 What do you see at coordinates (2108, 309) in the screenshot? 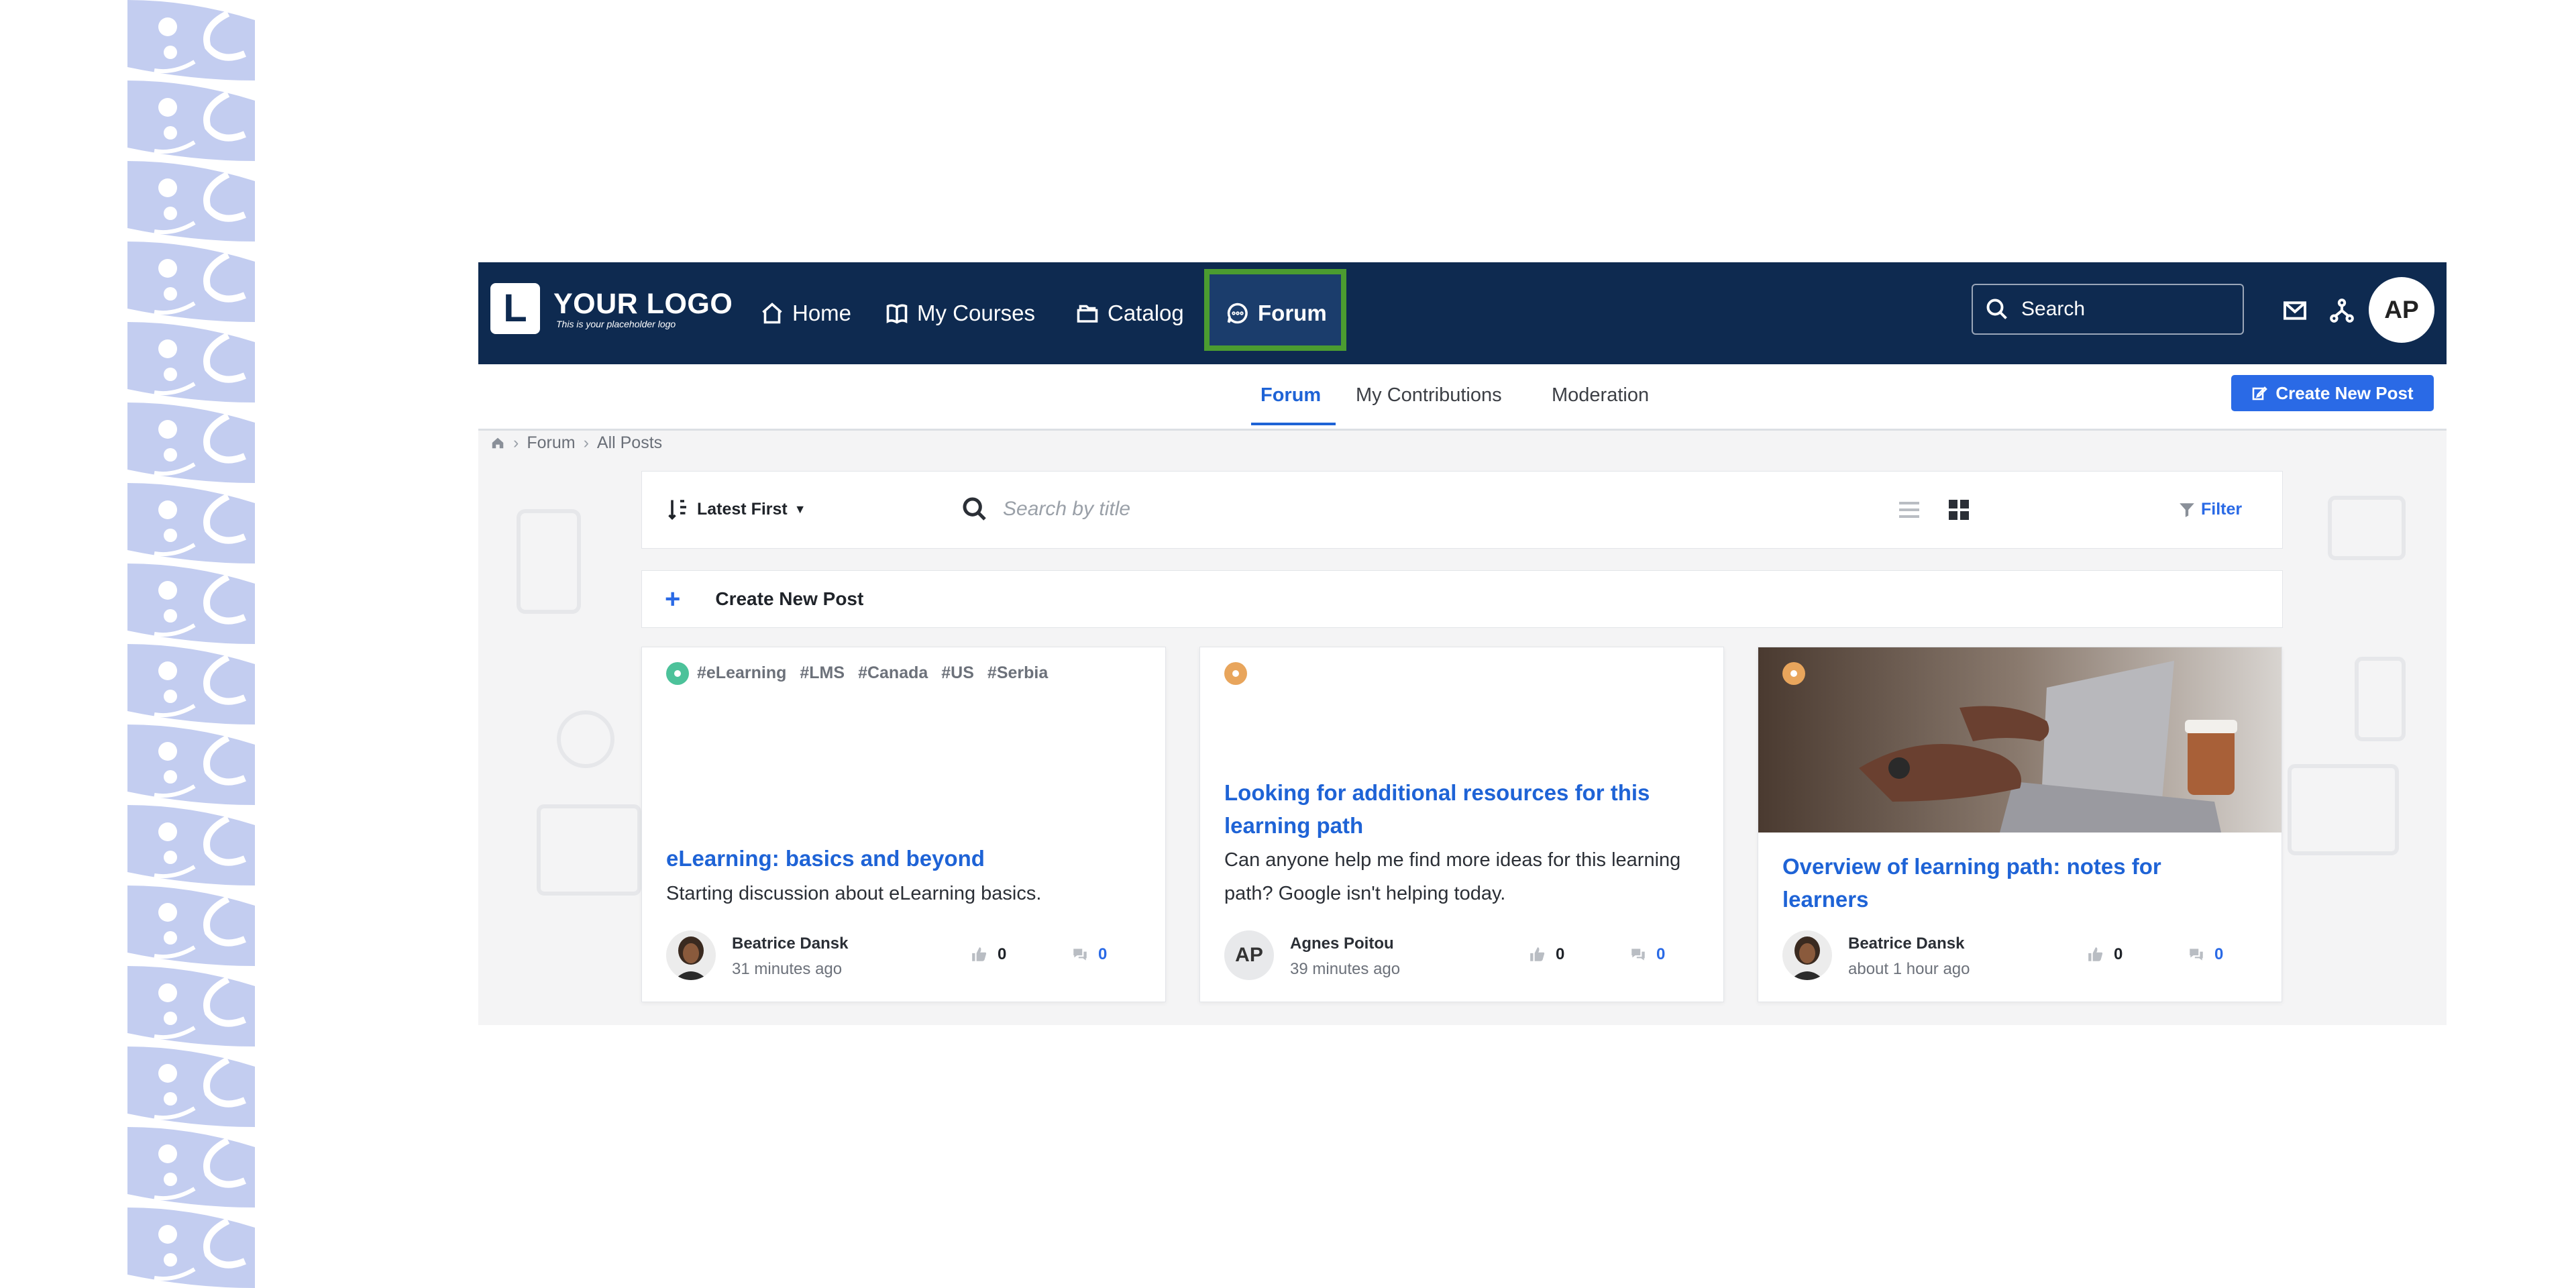
I see `global-search: Search` at bounding box center [2108, 309].